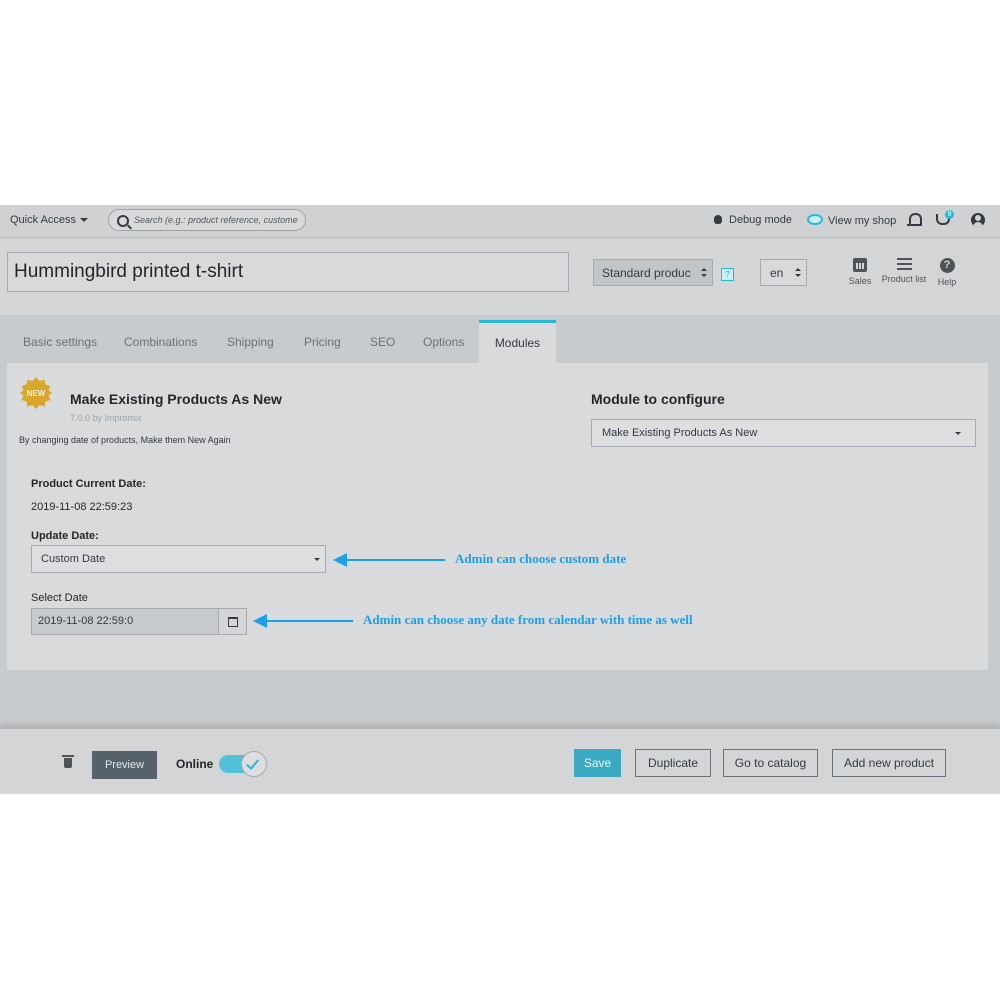 This screenshot has height=1000, width=1000. I want to click on annotation-custom-date: Admin can choose custom date, so click(541, 558).